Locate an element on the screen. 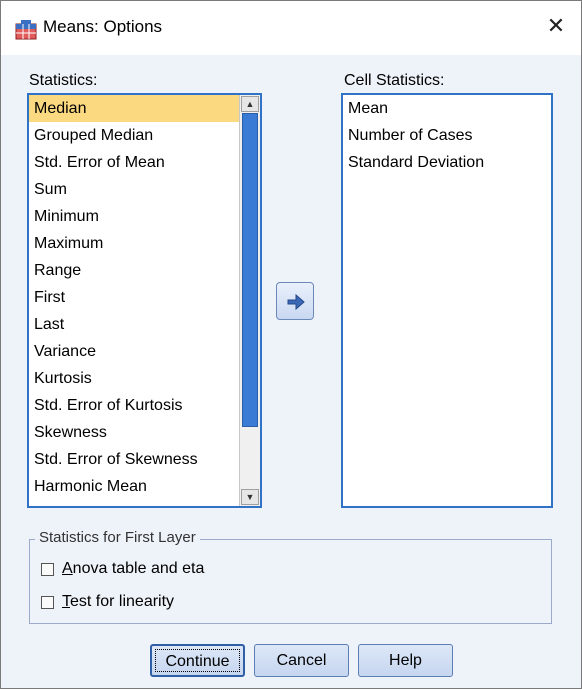  continue-button: Continue is located at coordinates (197, 660).